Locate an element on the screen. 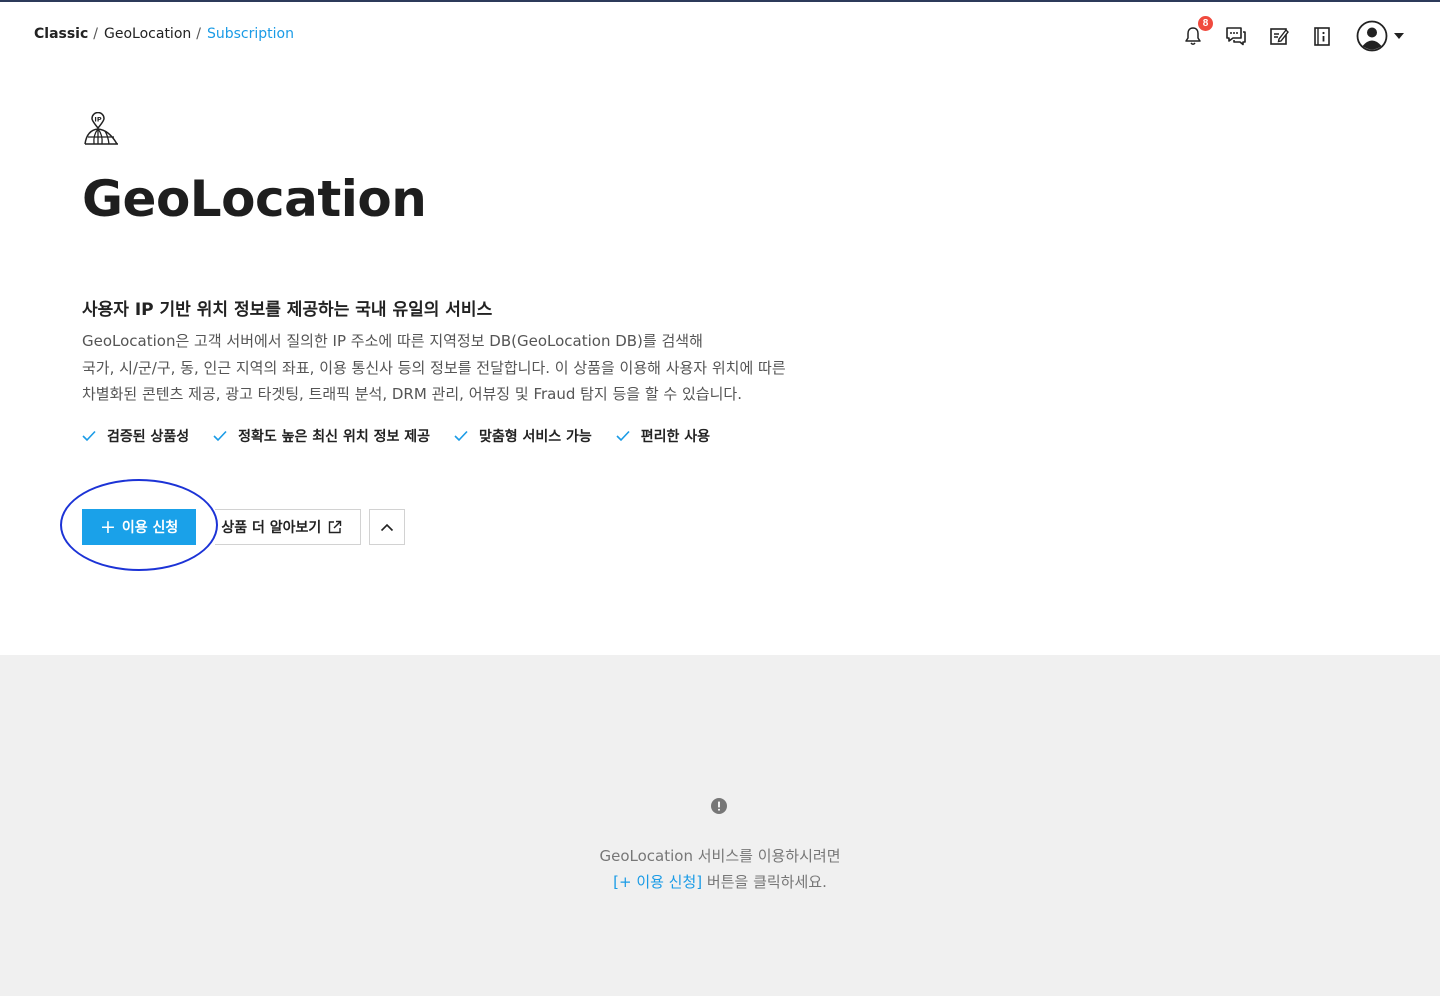 The height and width of the screenshot is (996, 1440). bell-icon: 8 is located at coordinates (1197, 32).